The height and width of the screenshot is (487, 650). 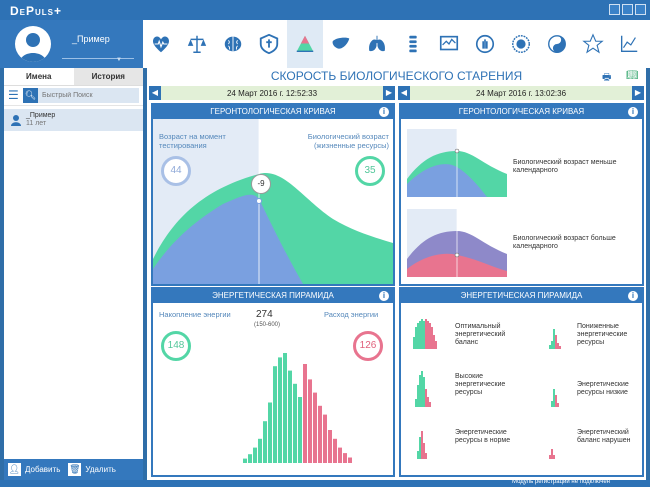 What do you see at coordinates (273, 295) in the screenshot?
I see `left-pyramid-title: ЭНЕРГЕТИЧЕСКАЯ ПИРАМИДА` at bounding box center [273, 295].